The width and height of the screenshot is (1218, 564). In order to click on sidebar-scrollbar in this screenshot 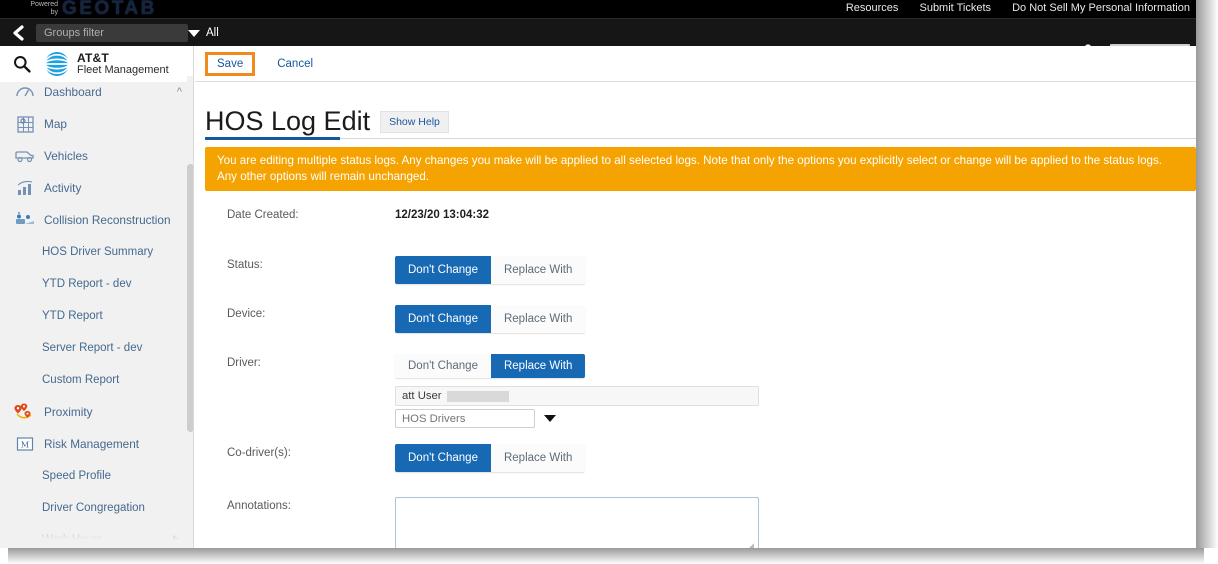, I will do `click(190, 312)`.